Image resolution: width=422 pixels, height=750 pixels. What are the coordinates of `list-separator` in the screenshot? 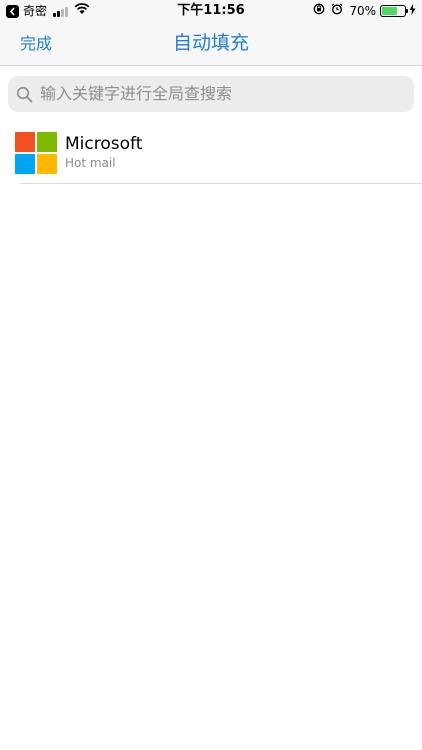 It's located at (221, 183).